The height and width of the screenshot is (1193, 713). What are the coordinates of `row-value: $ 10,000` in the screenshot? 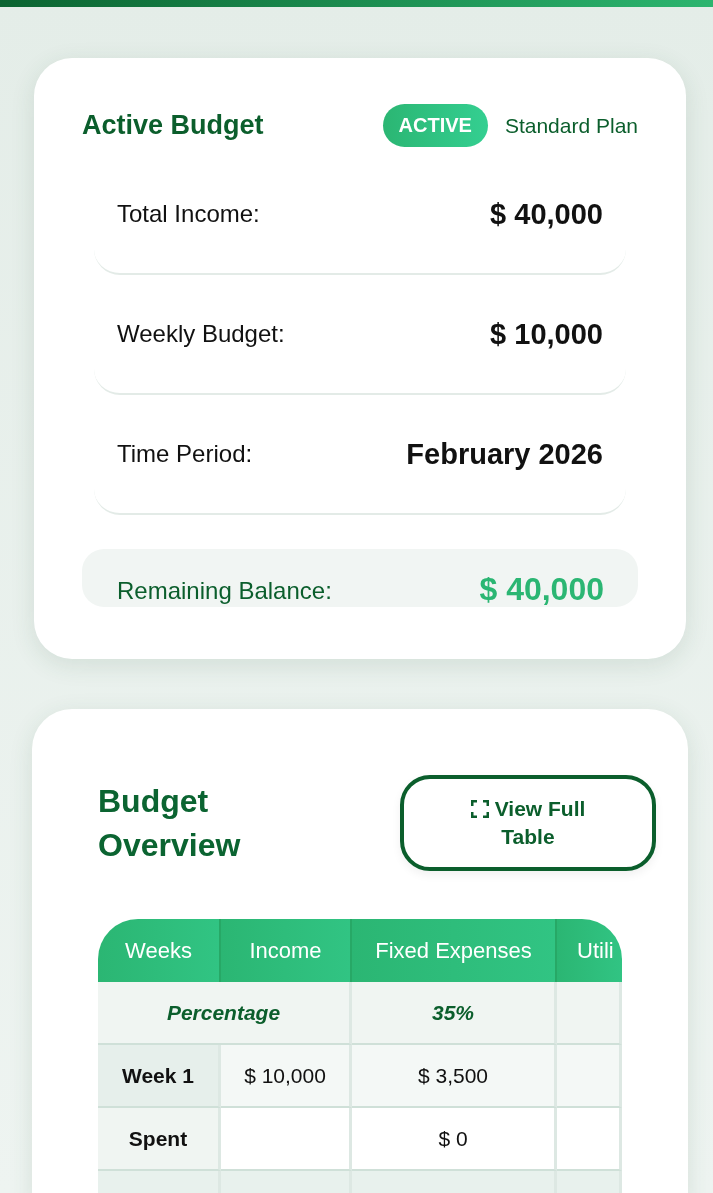 It's located at (546, 334).